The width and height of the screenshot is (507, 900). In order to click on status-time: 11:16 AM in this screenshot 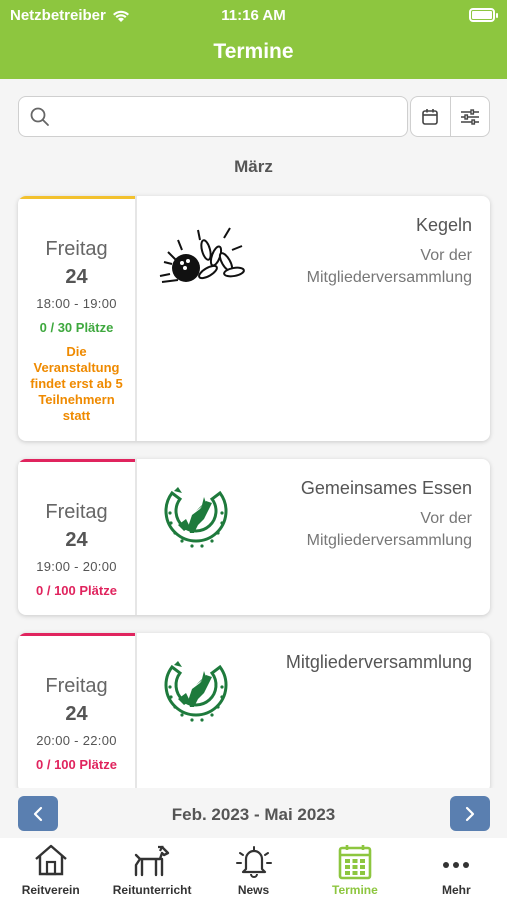, I will do `click(253, 15)`.